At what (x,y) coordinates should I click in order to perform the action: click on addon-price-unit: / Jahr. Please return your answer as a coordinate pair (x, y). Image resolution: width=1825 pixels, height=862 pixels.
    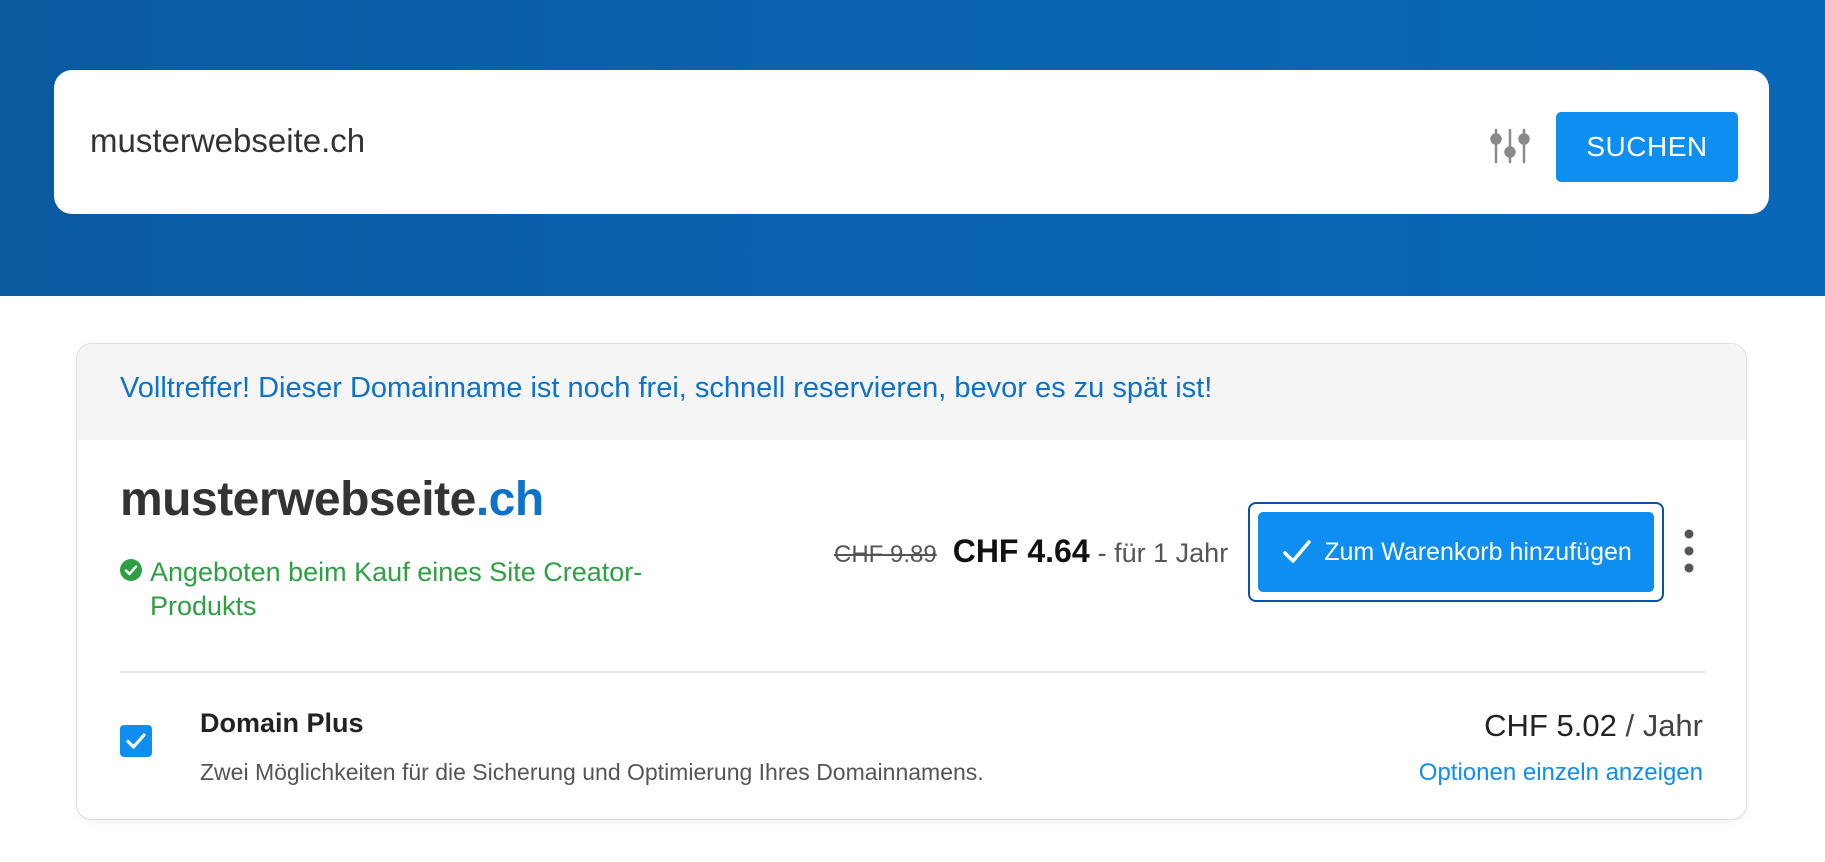
    Looking at the image, I should click on (1664, 725).